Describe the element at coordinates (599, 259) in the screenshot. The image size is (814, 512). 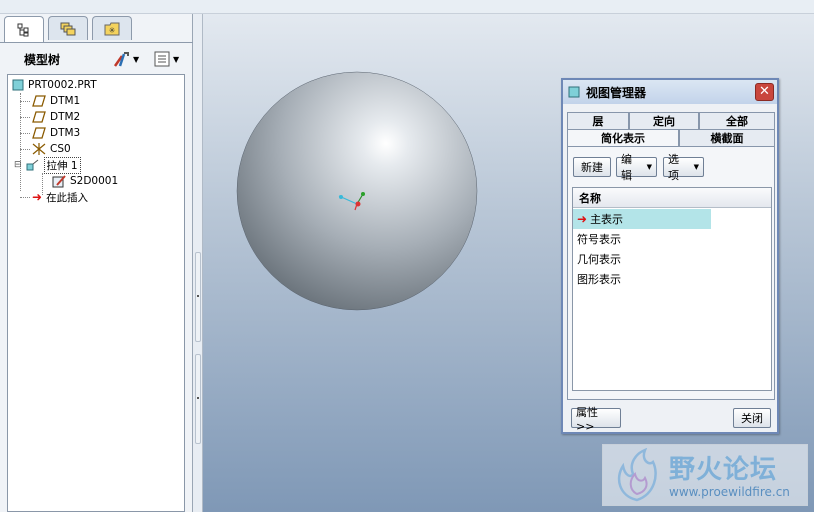
I see `list-item-label: 几何表示` at that location.